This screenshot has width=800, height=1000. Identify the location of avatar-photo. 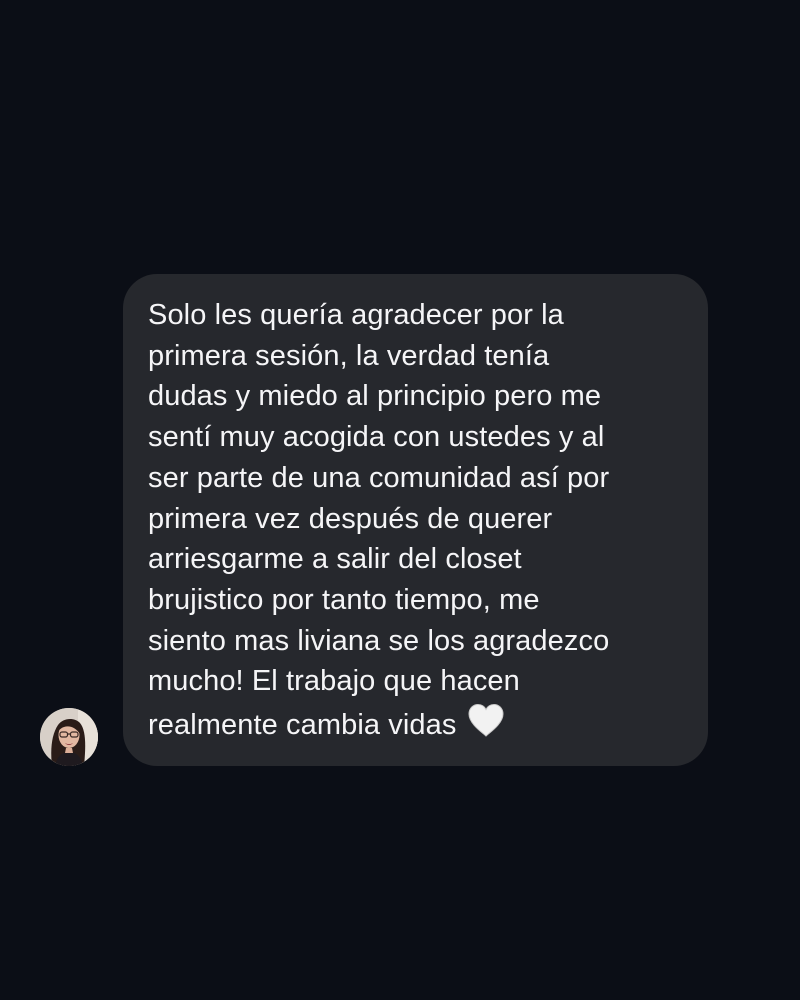
(69, 737).